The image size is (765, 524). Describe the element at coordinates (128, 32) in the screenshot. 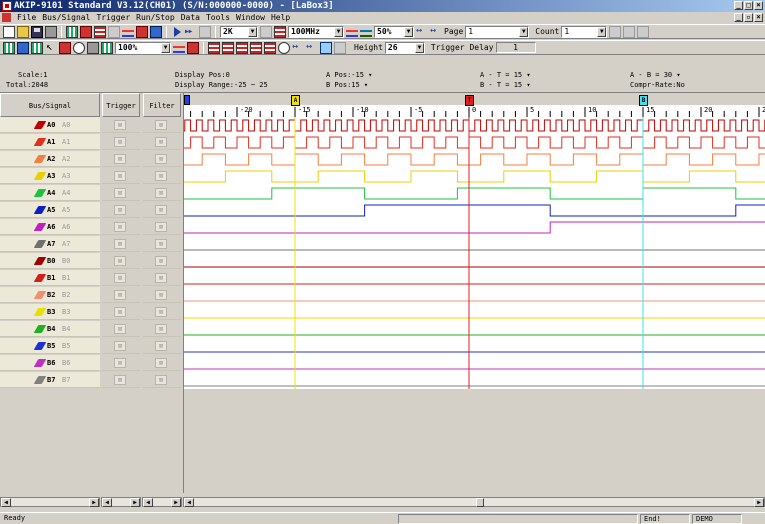

I see `waveform-icon` at that location.